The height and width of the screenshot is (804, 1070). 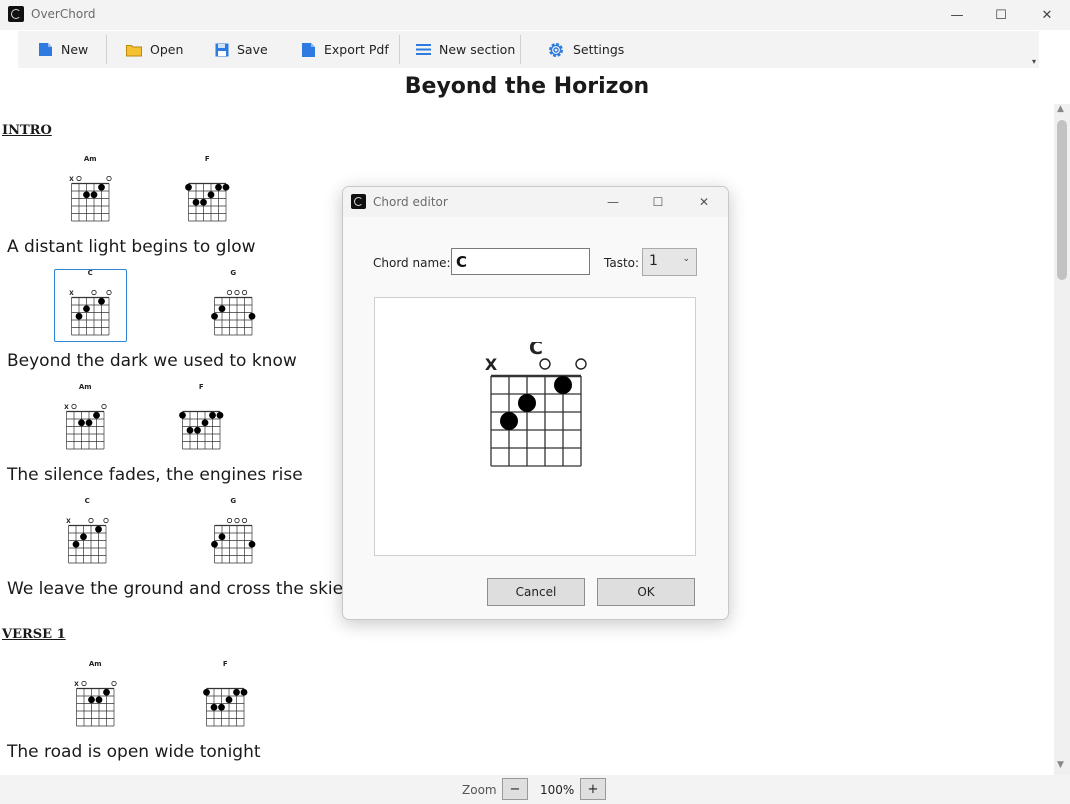 What do you see at coordinates (585, 49) in the screenshot?
I see `settings-button: Settings` at bounding box center [585, 49].